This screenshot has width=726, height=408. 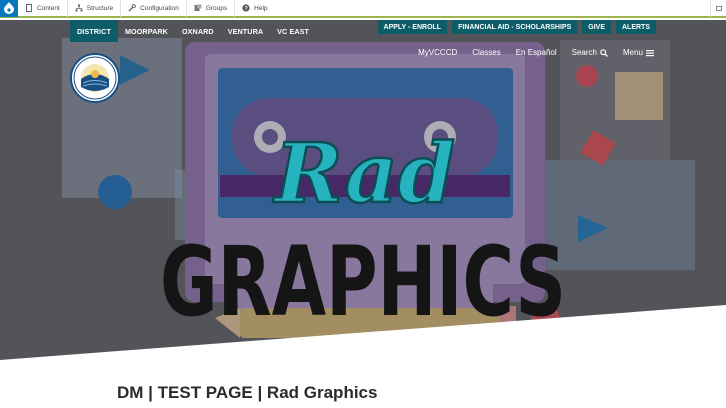 I want to click on hero-bottom-slant, so click(x=363, y=332).